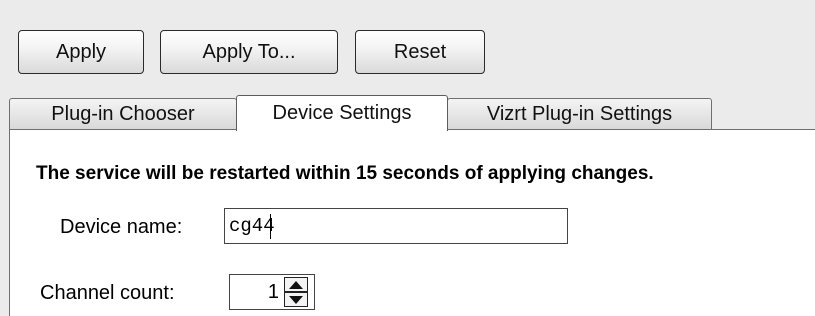  Describe the element at coordinates (121, 227) in the screenshot. I see `device-name-label: Device name:` at that location.